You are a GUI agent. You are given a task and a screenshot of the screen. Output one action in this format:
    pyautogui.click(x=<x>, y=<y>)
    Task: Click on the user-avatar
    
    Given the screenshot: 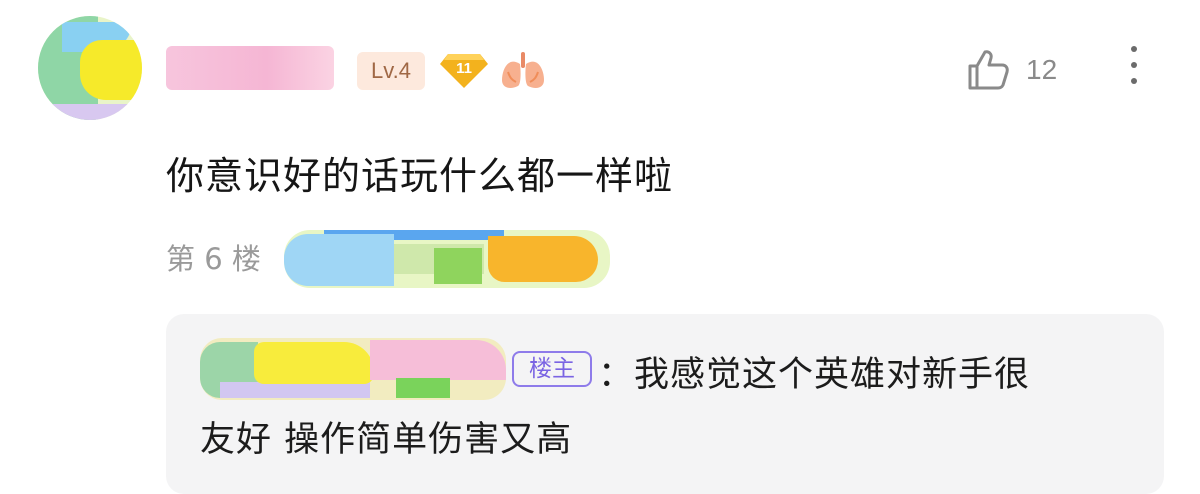 What is the action you would take?
    pyautogui.click(x=90, y=68)
    